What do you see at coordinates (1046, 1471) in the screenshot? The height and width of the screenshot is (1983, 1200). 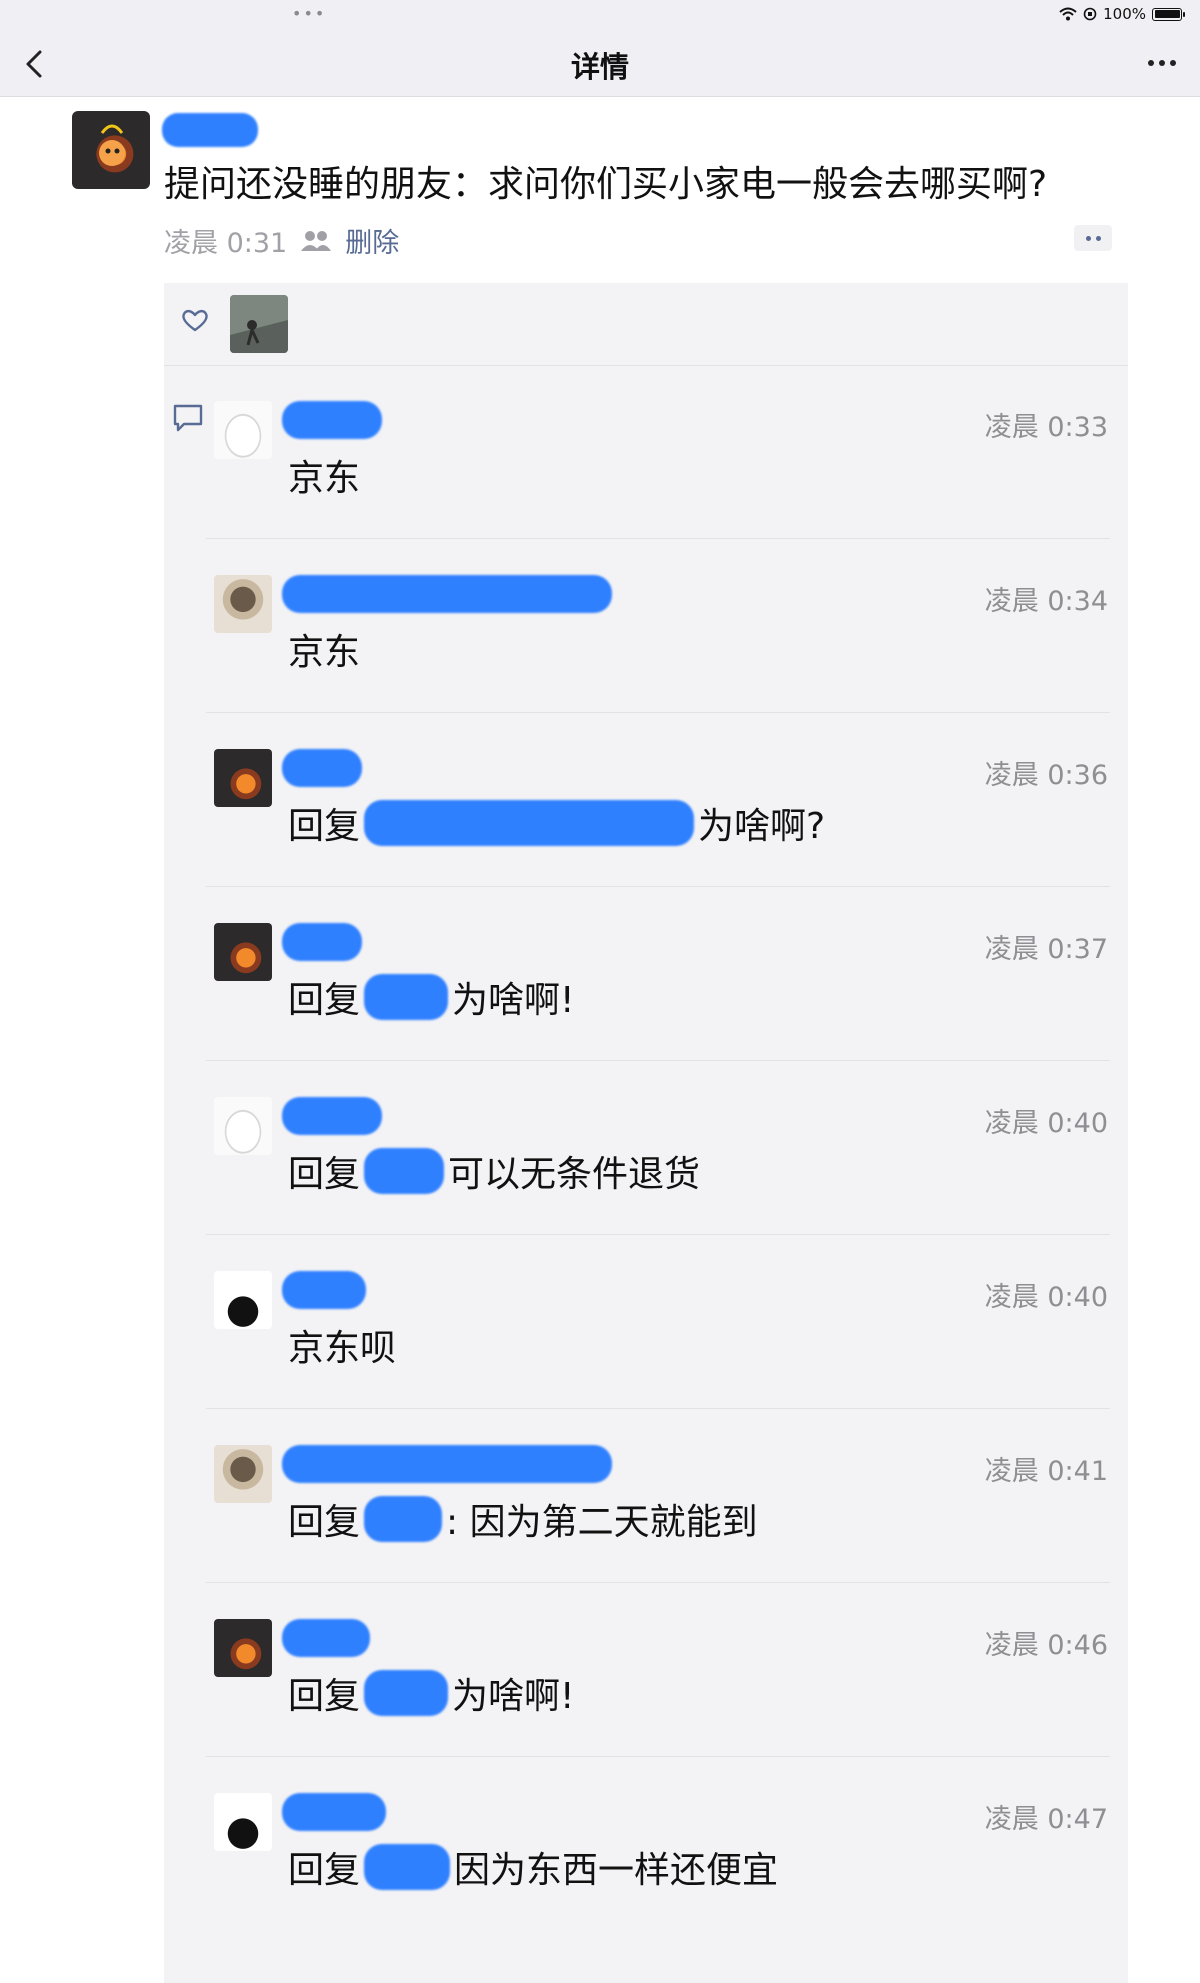 I see `comment-time: 凌晨 0:41` at bounding box center [1046, 1471].